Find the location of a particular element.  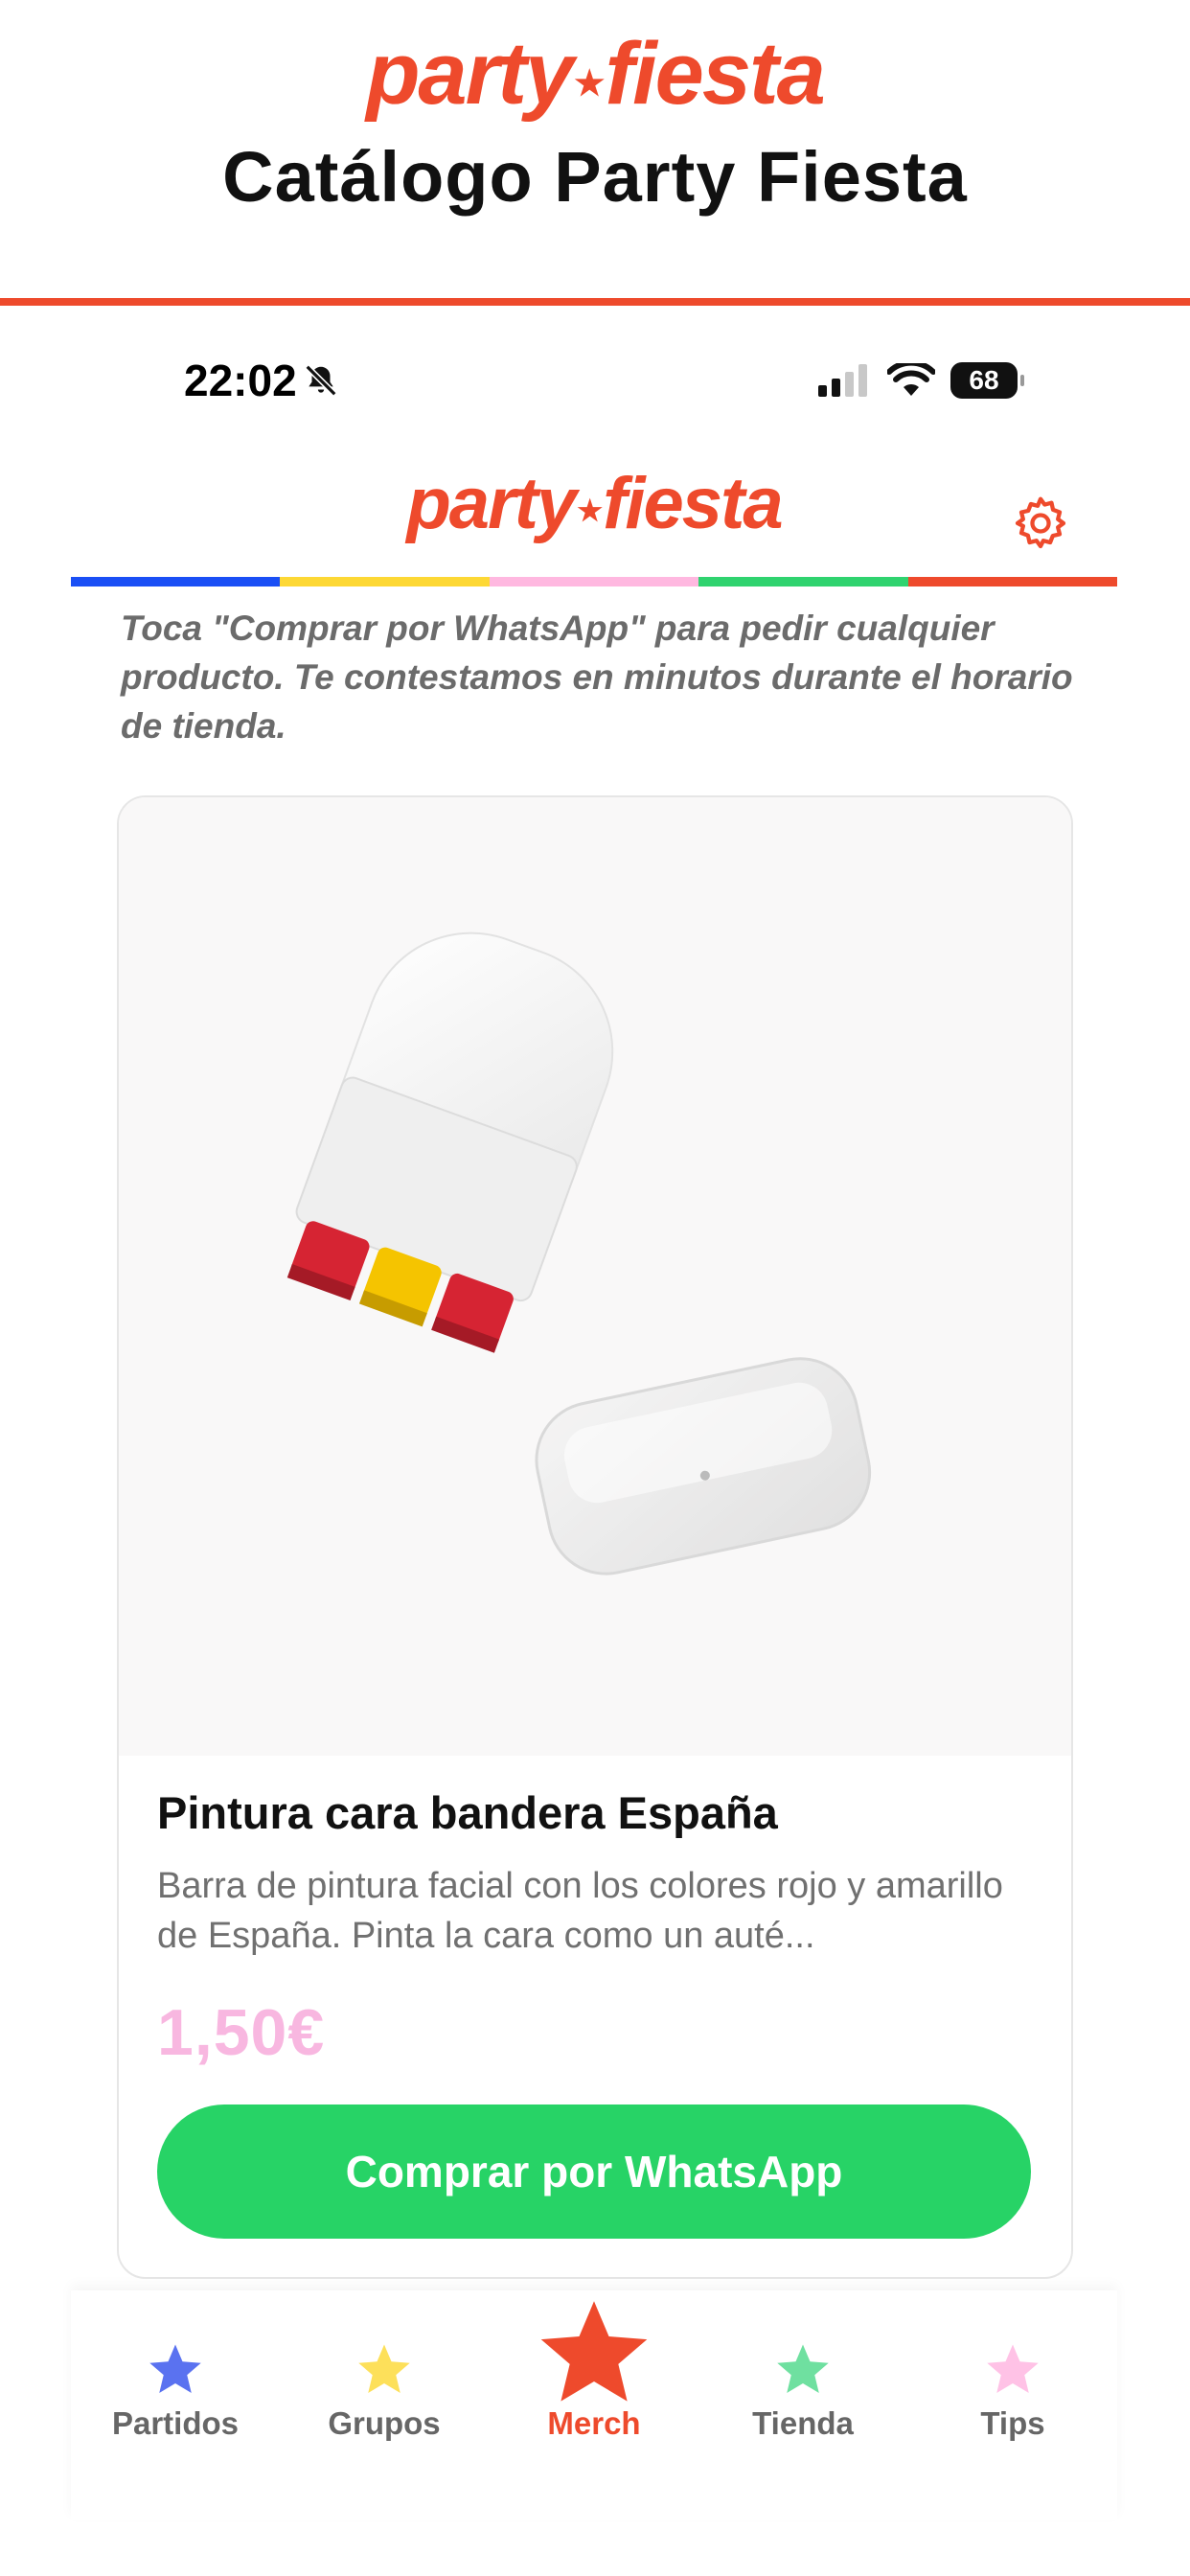

stripe-yellow is located at coordinates (385, 581).